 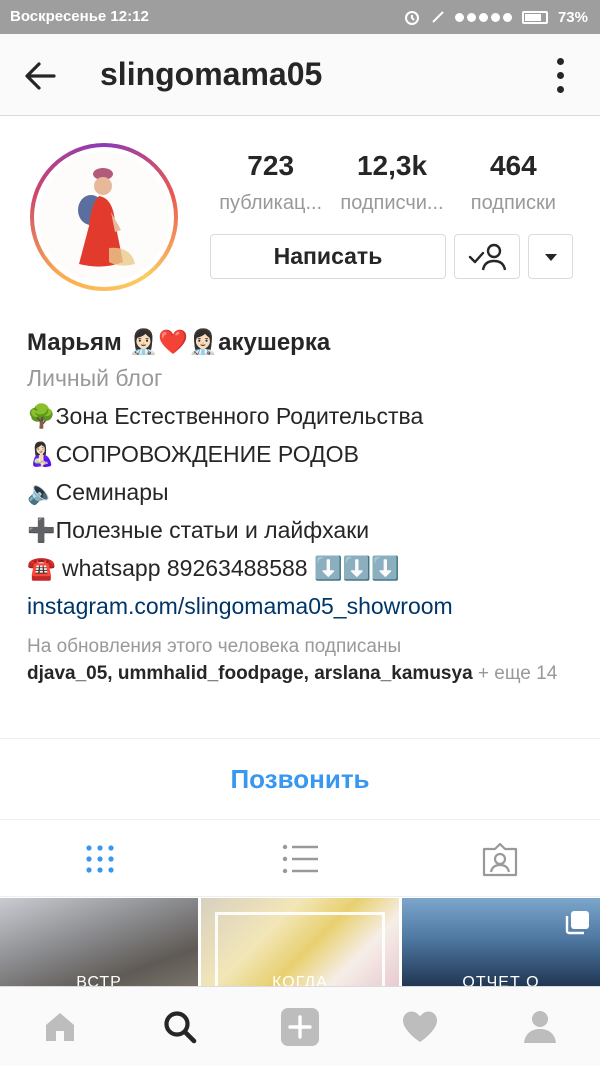 What do you see at coordinates (79, 16) in the screenshot?
I see `status-time: Воскресенье 12:12` at bounding box center [79, 16].